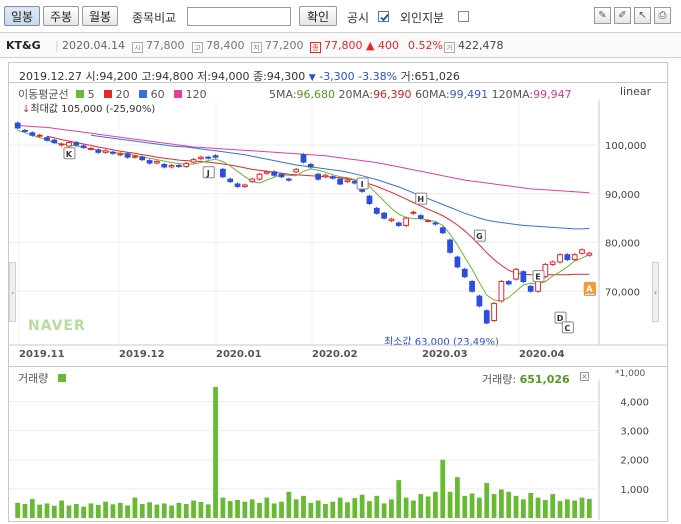 This screenshot has width=681, height=524. I want to click on ma120-swatch, so click(178, 94).